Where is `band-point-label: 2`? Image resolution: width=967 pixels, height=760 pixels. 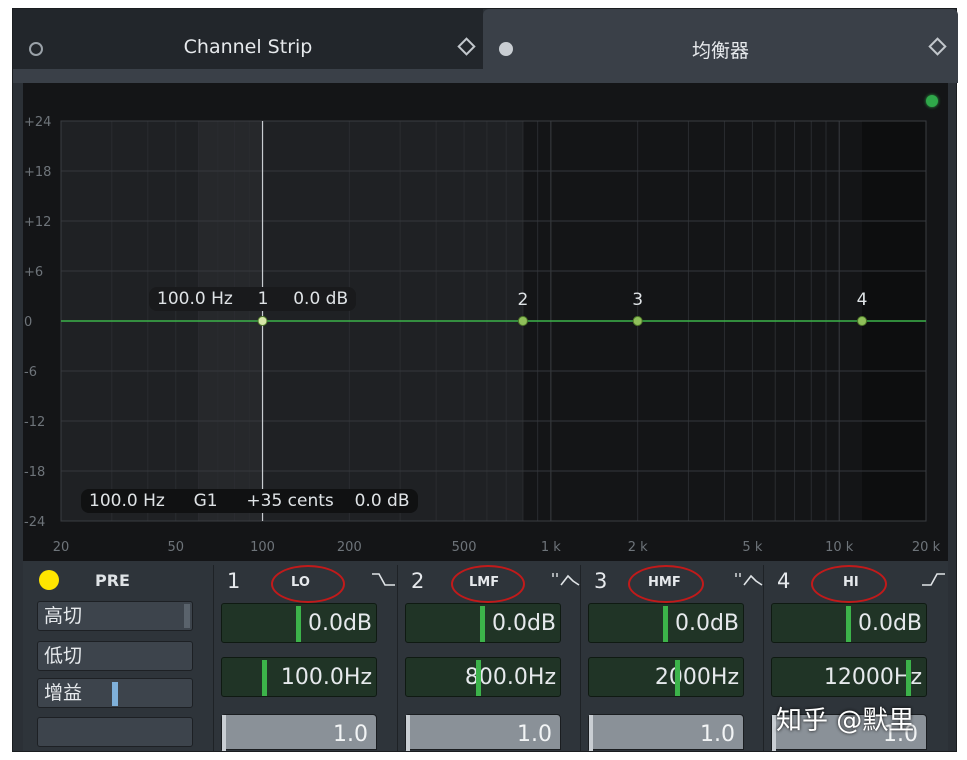
band-point-label: 2 is located at coordinates (523, 300).